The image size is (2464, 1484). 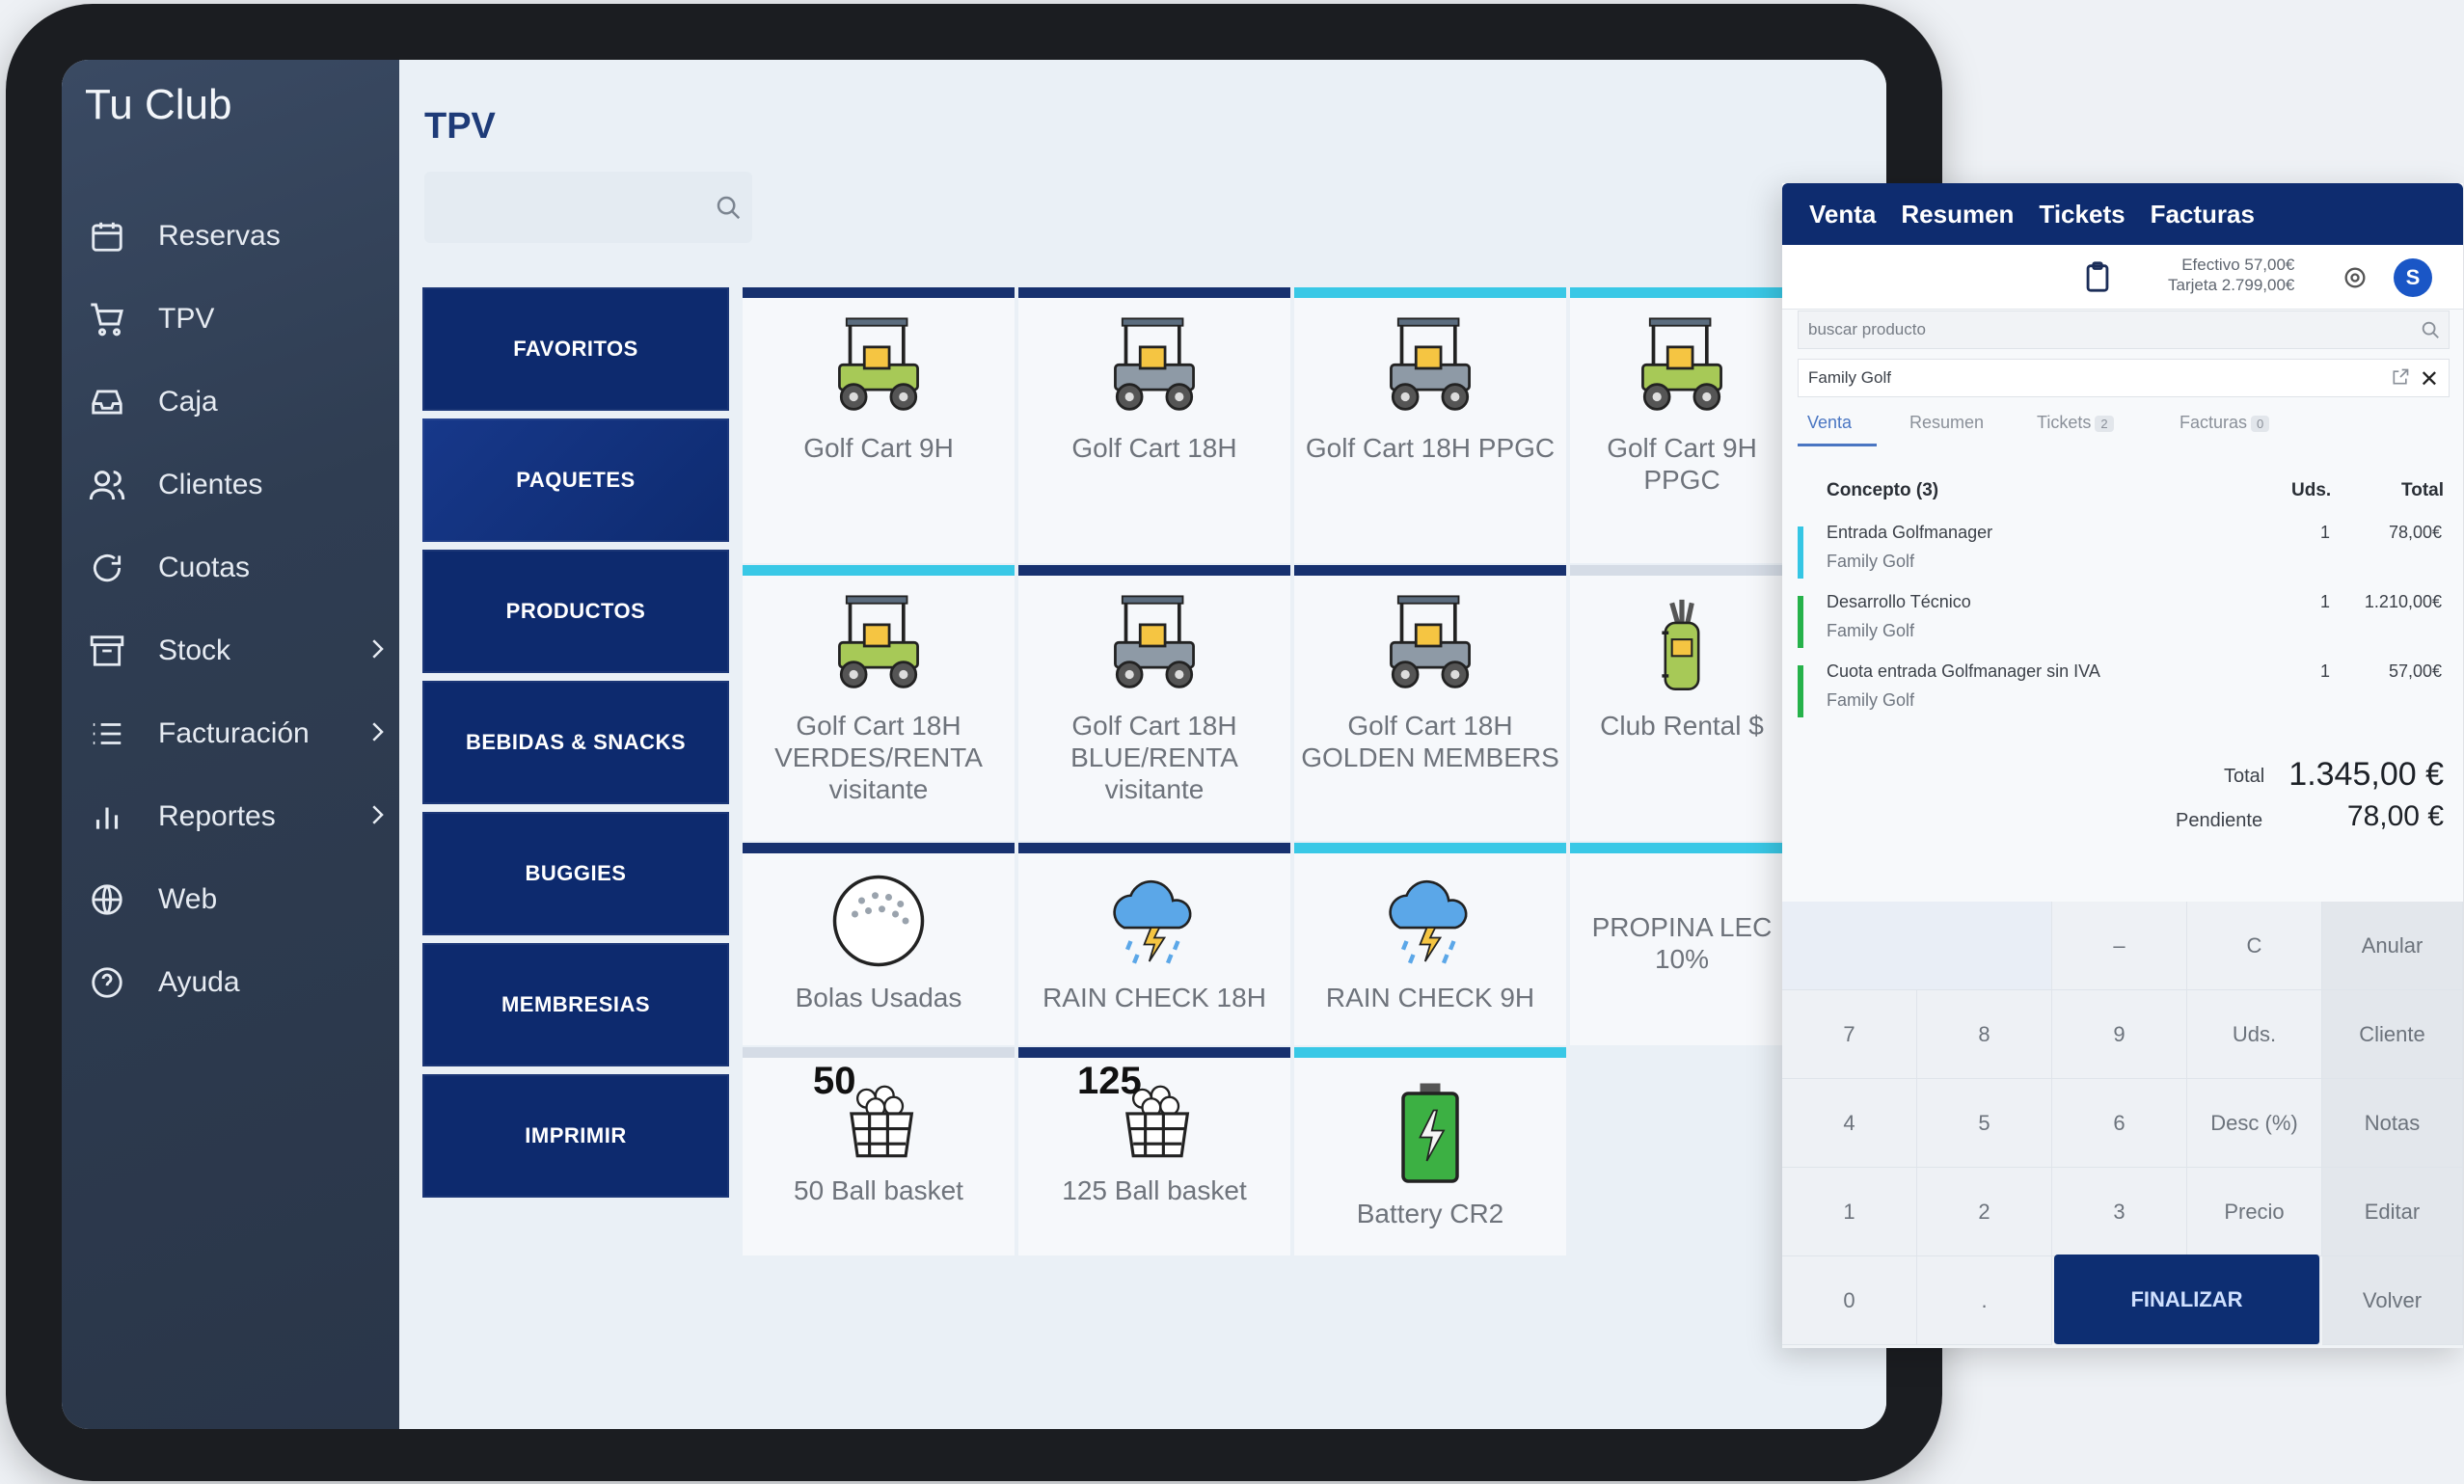 I want to click on sidebar-item-caja: Caja, so click(x=230, y=402).